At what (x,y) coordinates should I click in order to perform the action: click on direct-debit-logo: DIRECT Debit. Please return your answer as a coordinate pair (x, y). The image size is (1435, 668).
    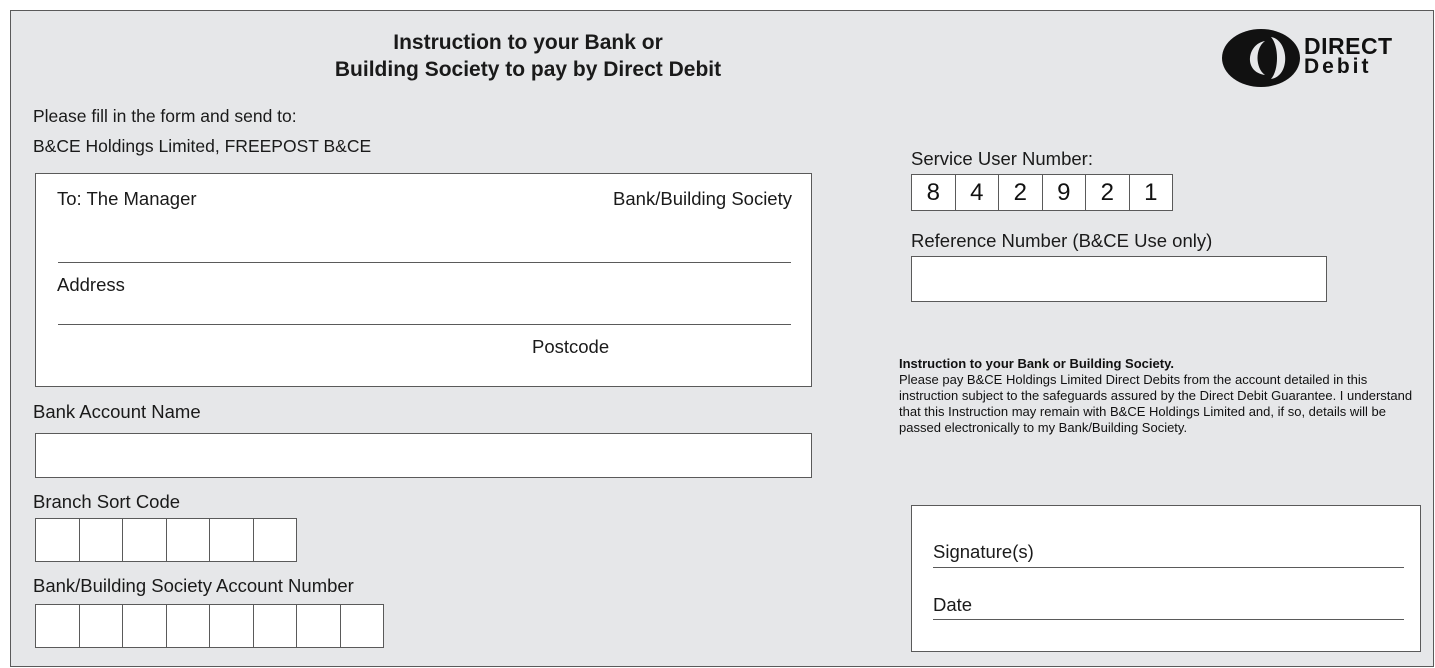
    Looking at the image, I should click on (1321, 58).